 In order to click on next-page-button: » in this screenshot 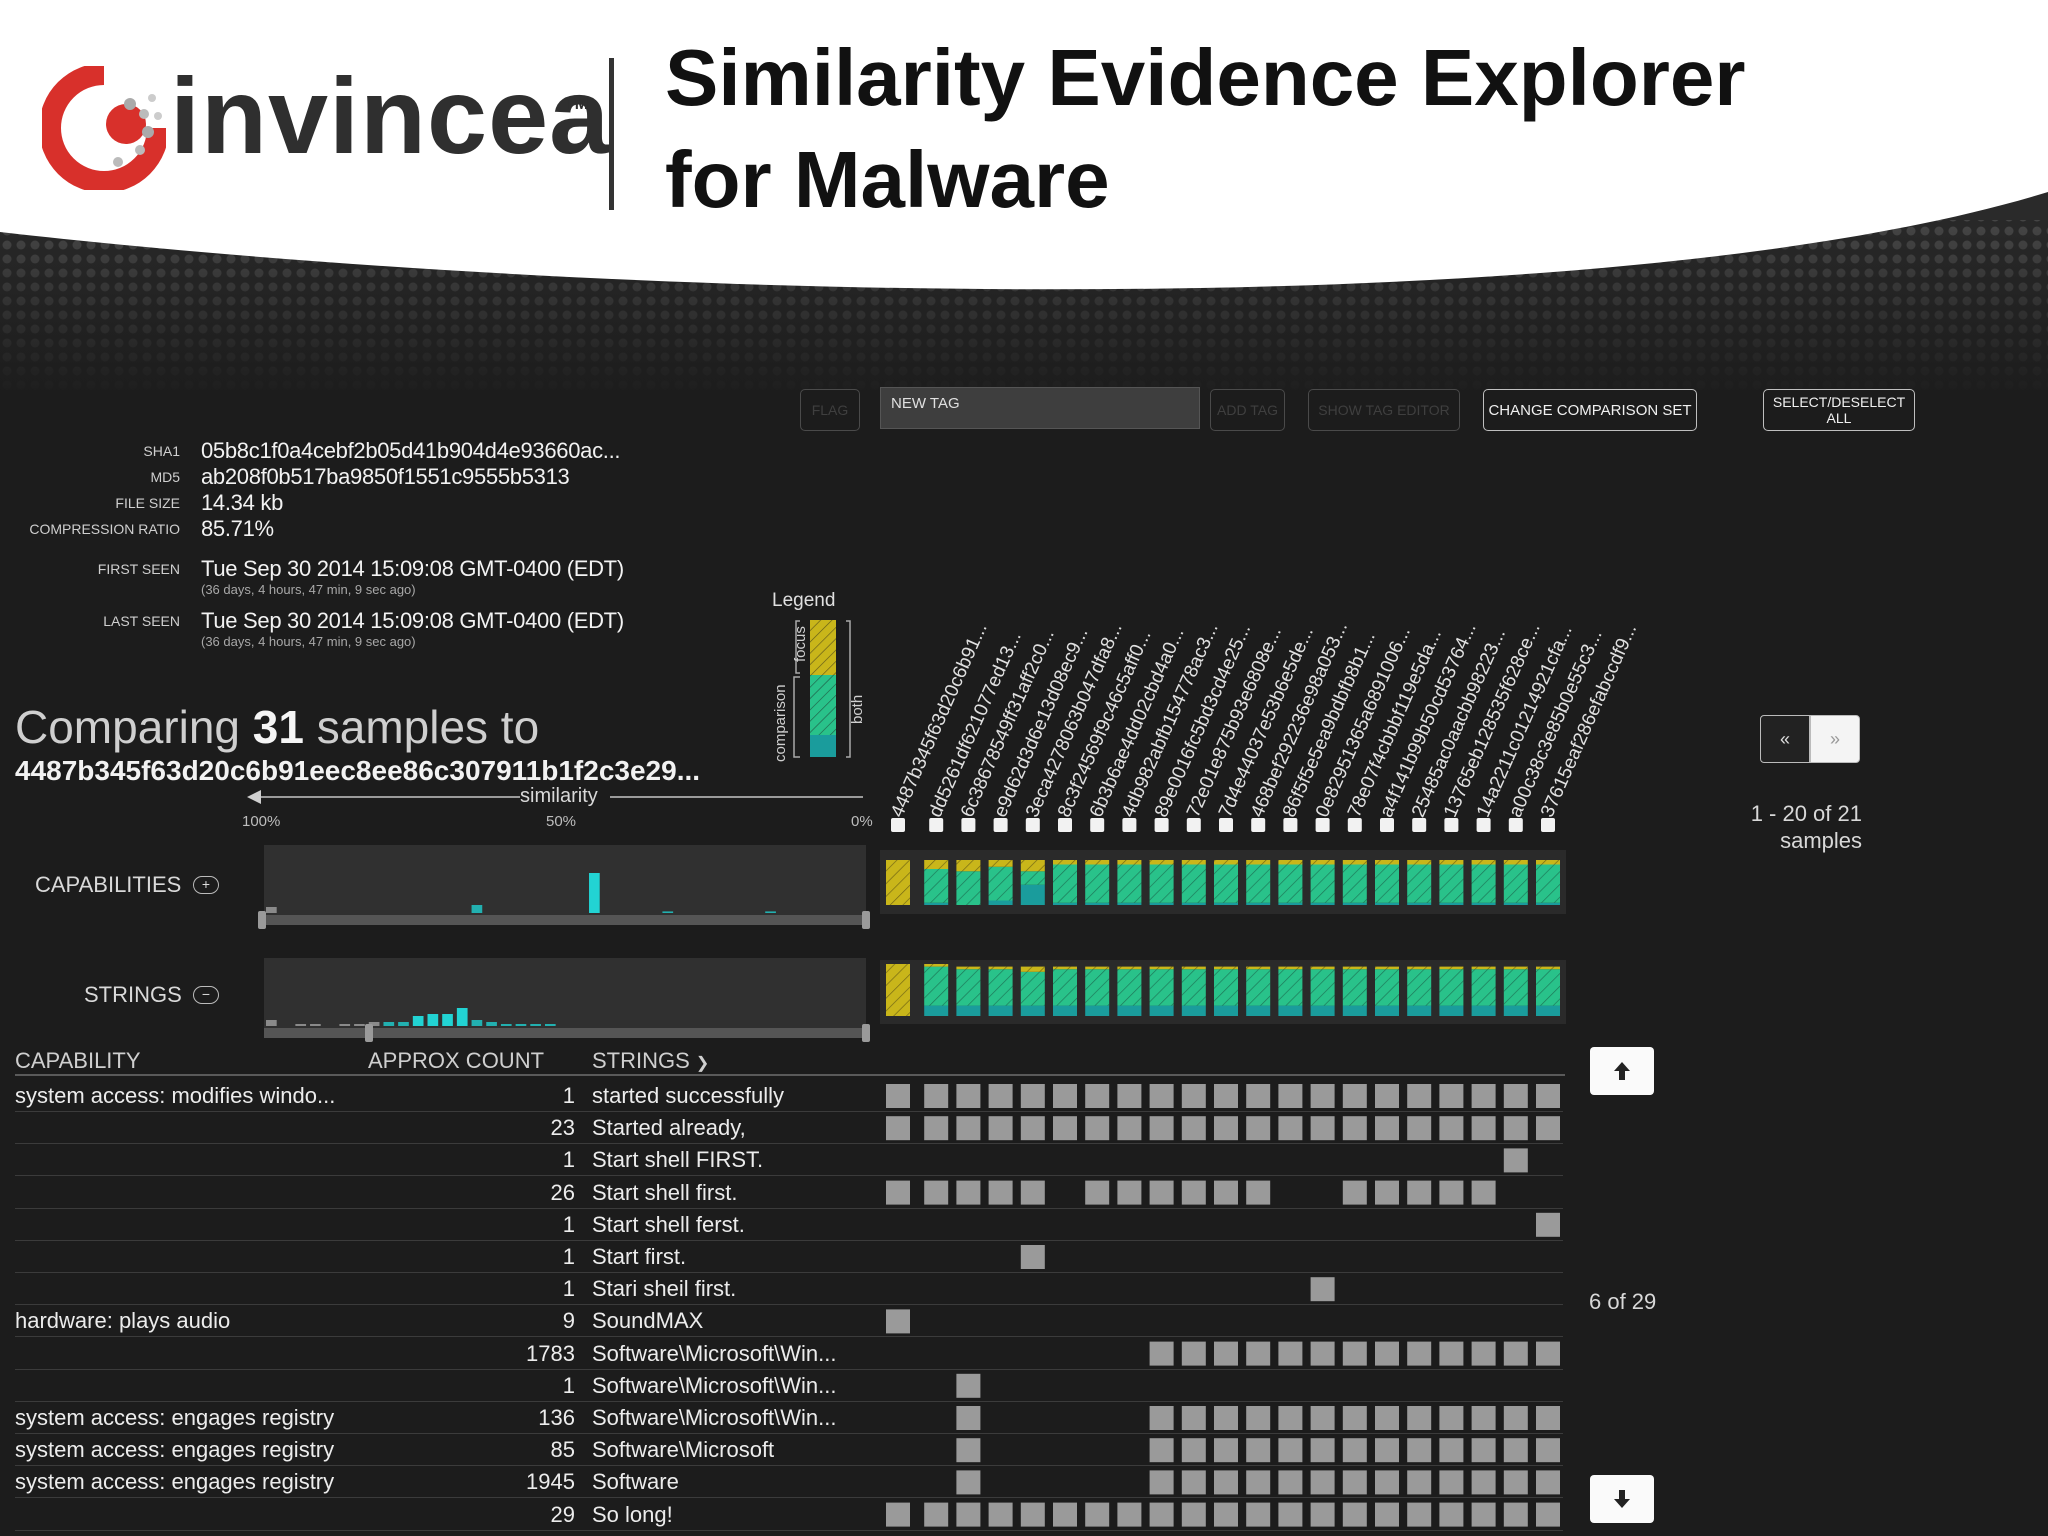, I will do `click(1835, 739)`.